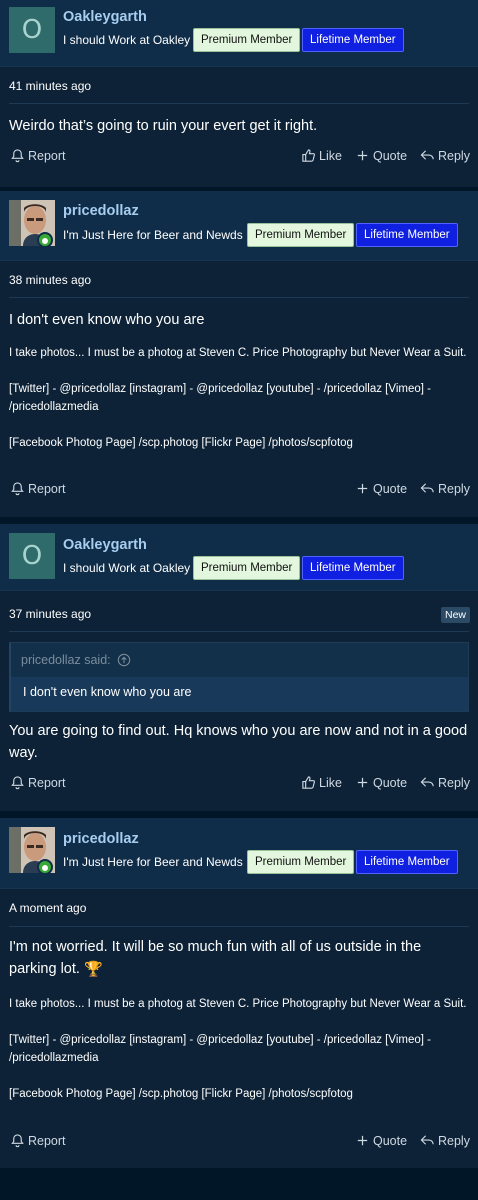  I want to click on post-timestamp: 37 minutes ago, so click(50, 614).